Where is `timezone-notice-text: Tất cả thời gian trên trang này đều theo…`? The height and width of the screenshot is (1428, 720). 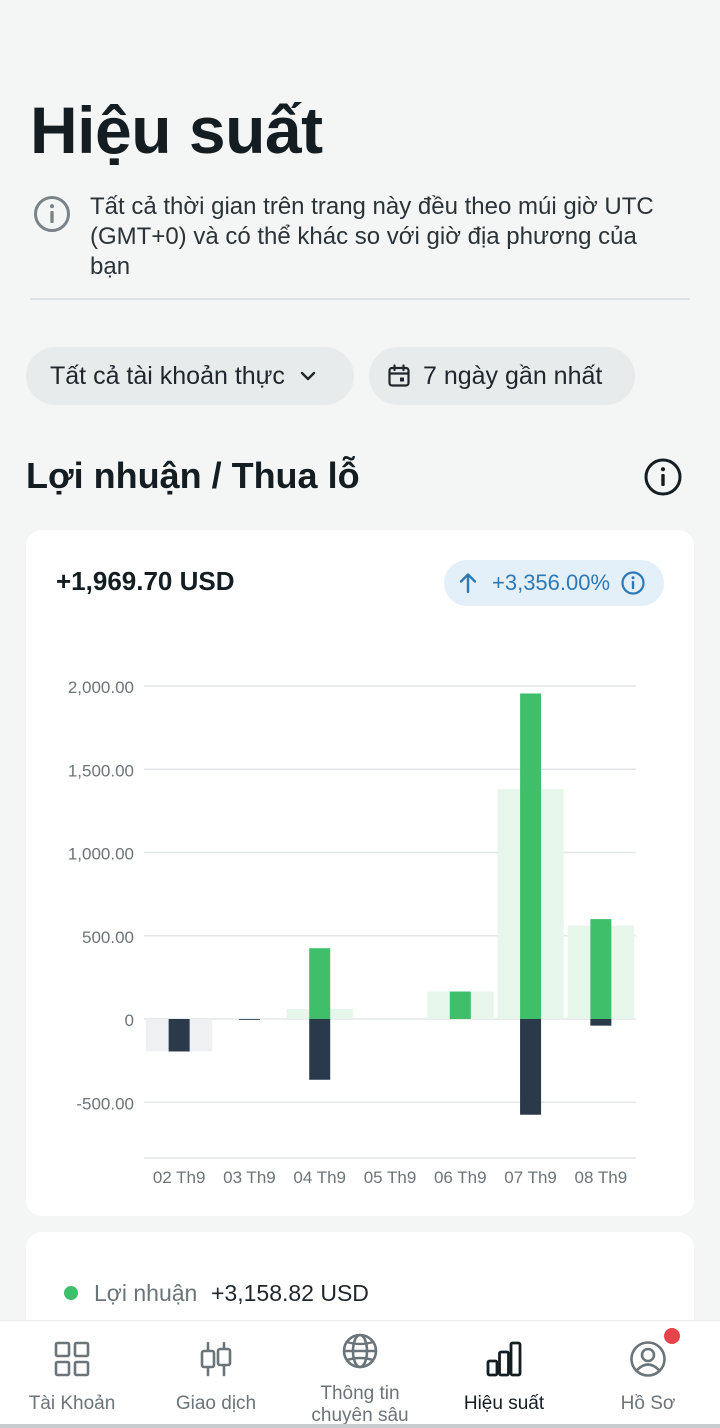 timezone-notice-text: Tất cả thời gian trên trang này đều theo… is located at coordinates (372, 236).